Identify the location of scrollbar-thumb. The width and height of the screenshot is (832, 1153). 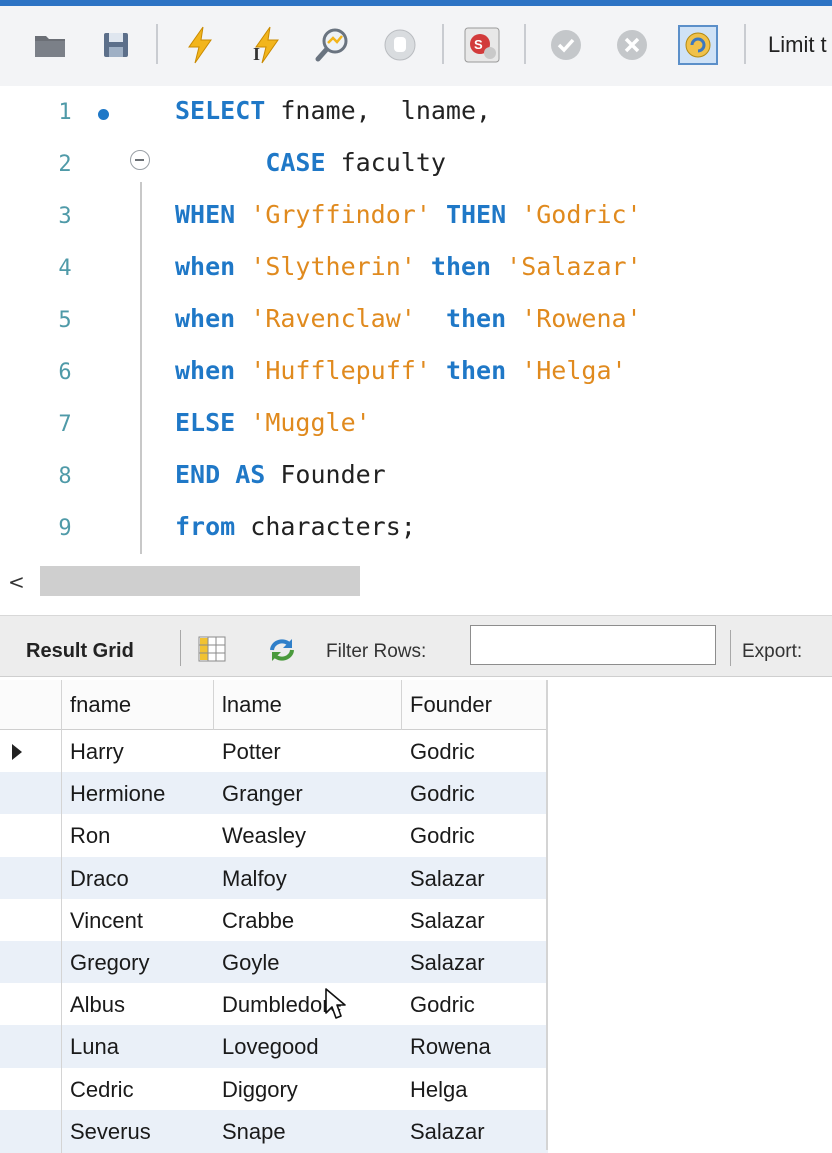
(200, 581).